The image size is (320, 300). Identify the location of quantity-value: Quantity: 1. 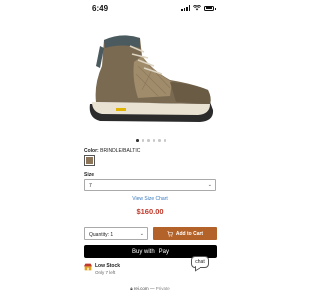
(101, 234).